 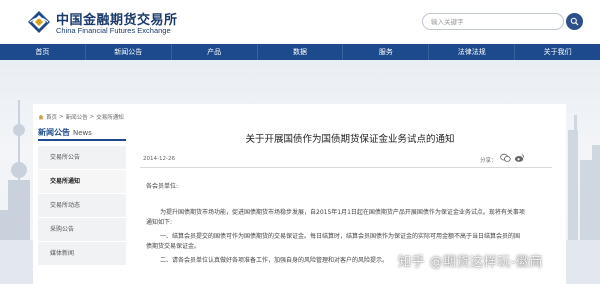 I want to click on search-input, so click(x=493, y=21).